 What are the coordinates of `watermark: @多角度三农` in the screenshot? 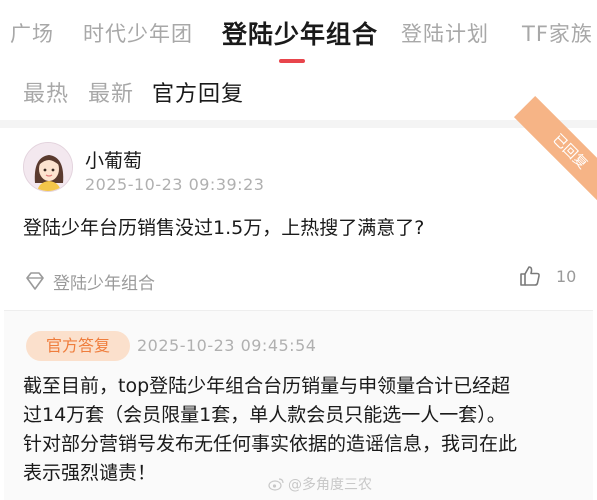 It's located at (320, 484).